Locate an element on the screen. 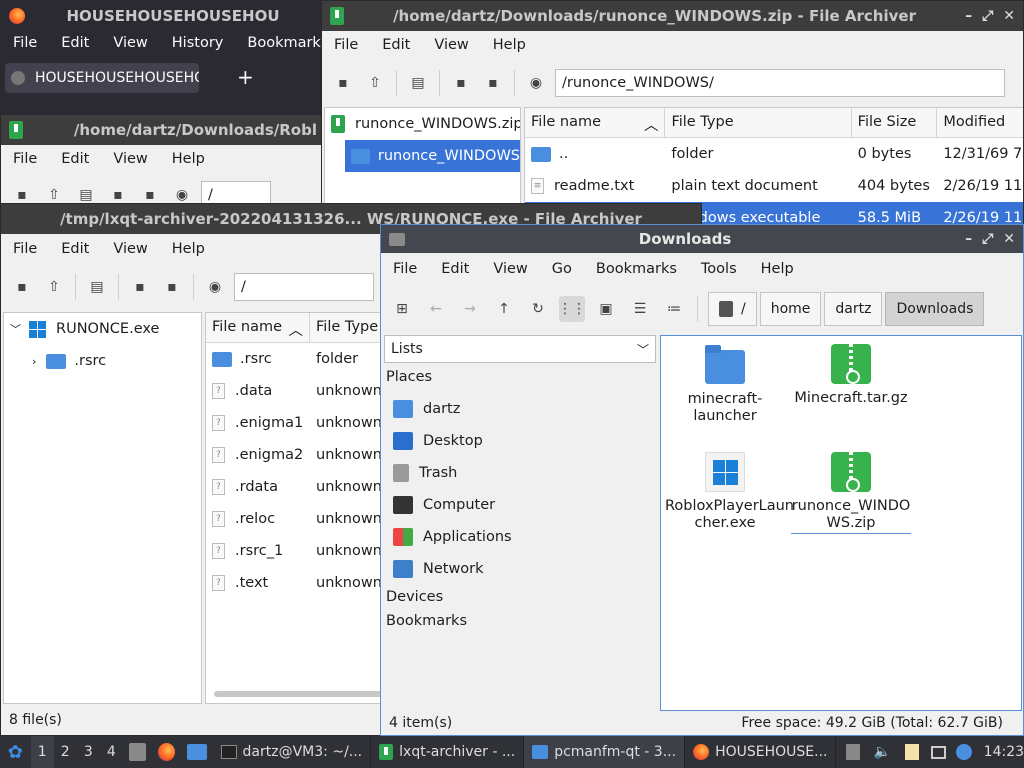 This screenshot has width=1024, height=768. exe-path-input: / is located at coordinates (304, 287).